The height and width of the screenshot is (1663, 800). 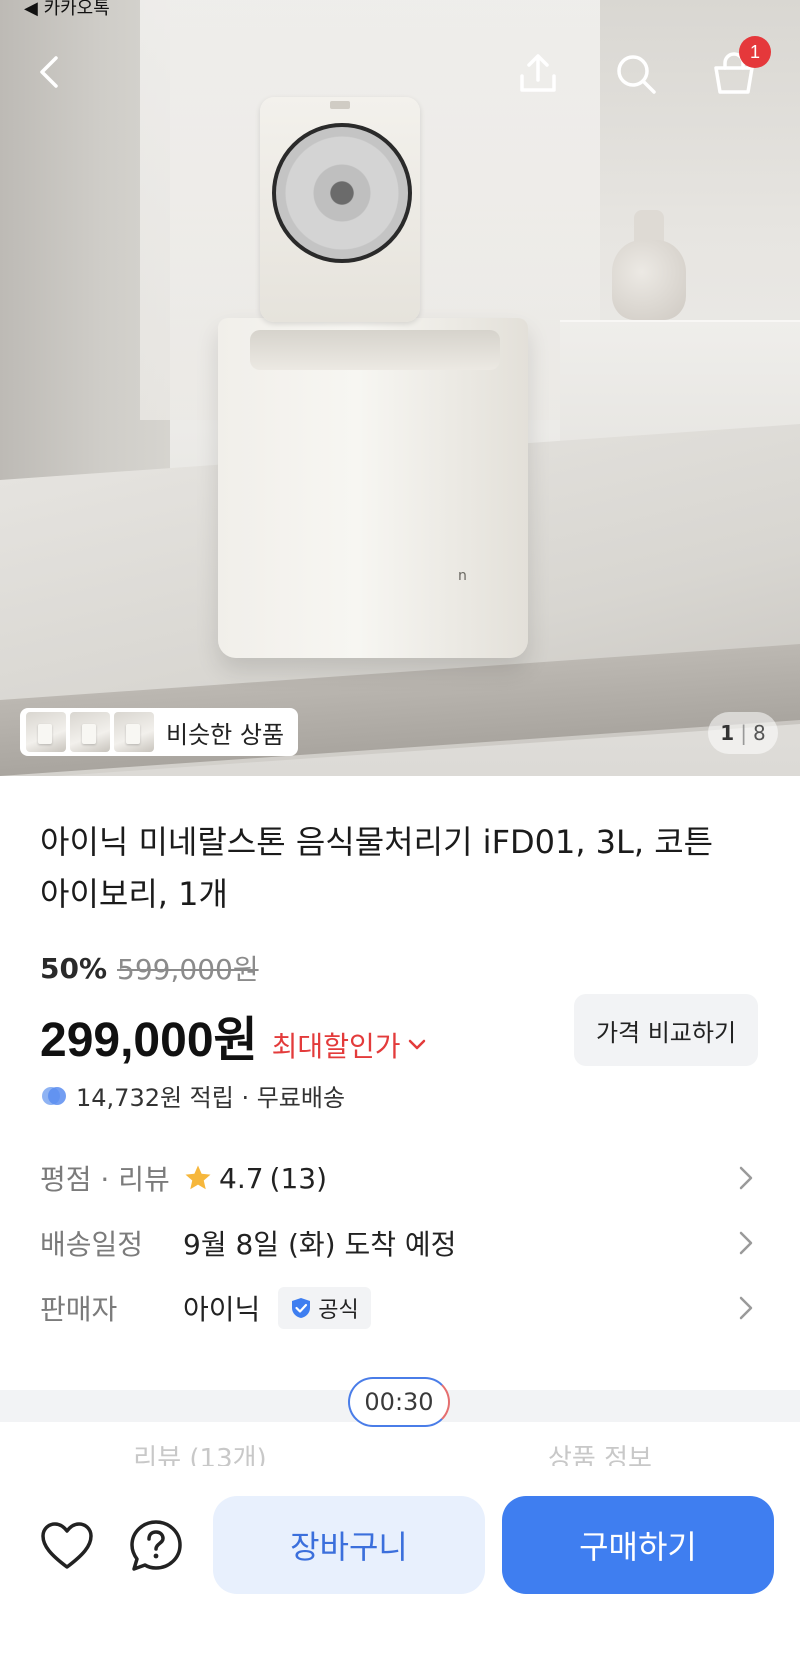 I want to click on star-icon, so click(x=198, y=1177).